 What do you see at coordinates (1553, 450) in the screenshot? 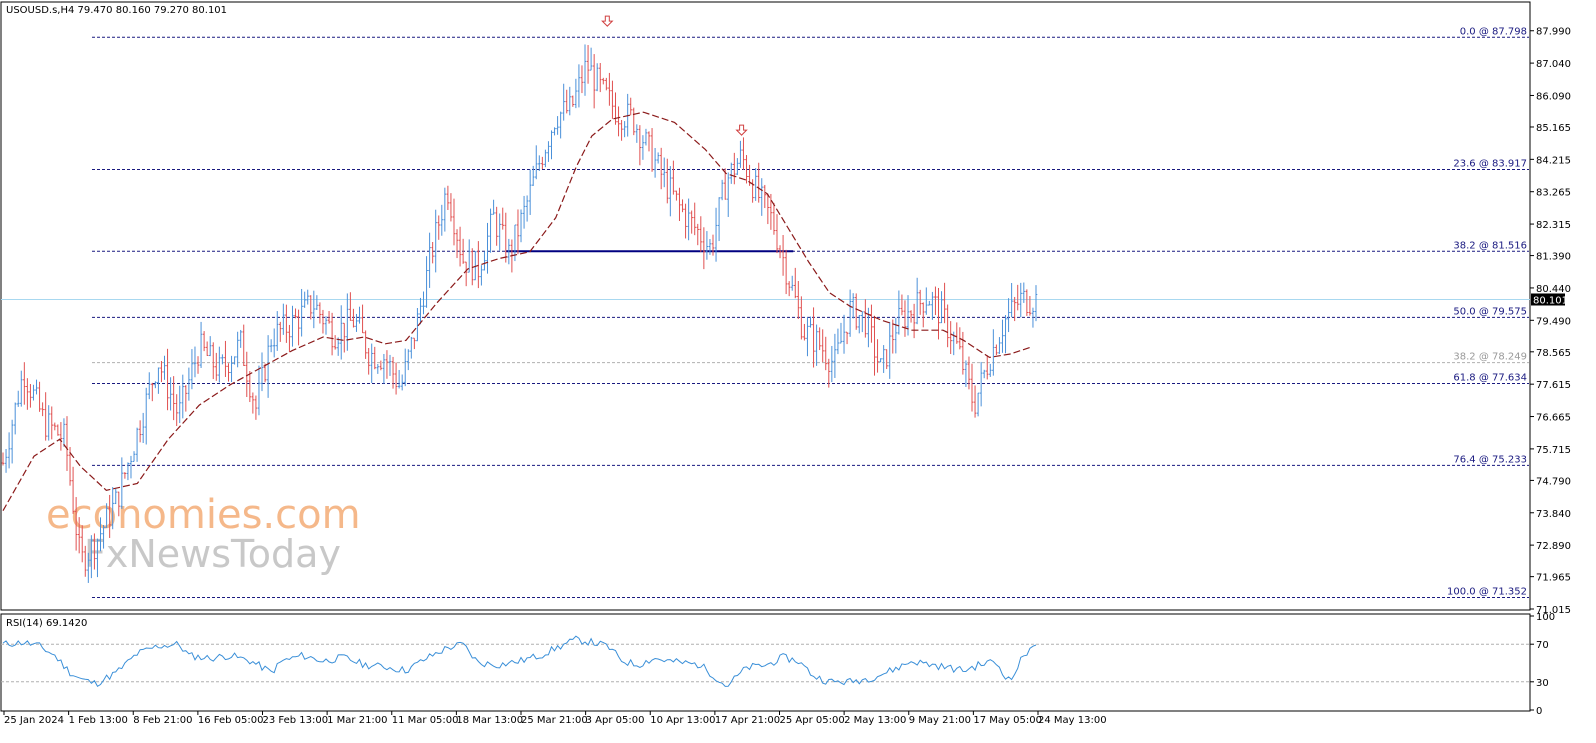
I see `y-tick-label: 75.715` at bounding box center [1553, 450].